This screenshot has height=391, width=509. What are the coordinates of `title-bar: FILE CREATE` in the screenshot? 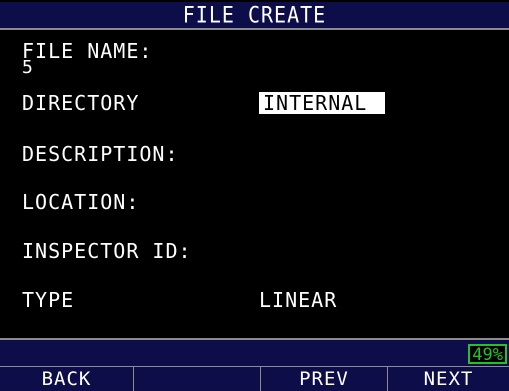 It's located at (254, 16).